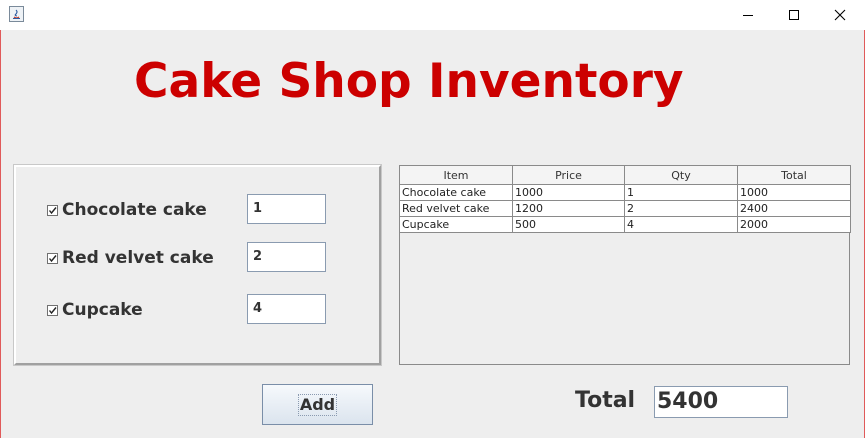  Describe the element at coordinates (409, 81) in the screenshot. I see `page-title: Cake Shop Inventory` at that location.